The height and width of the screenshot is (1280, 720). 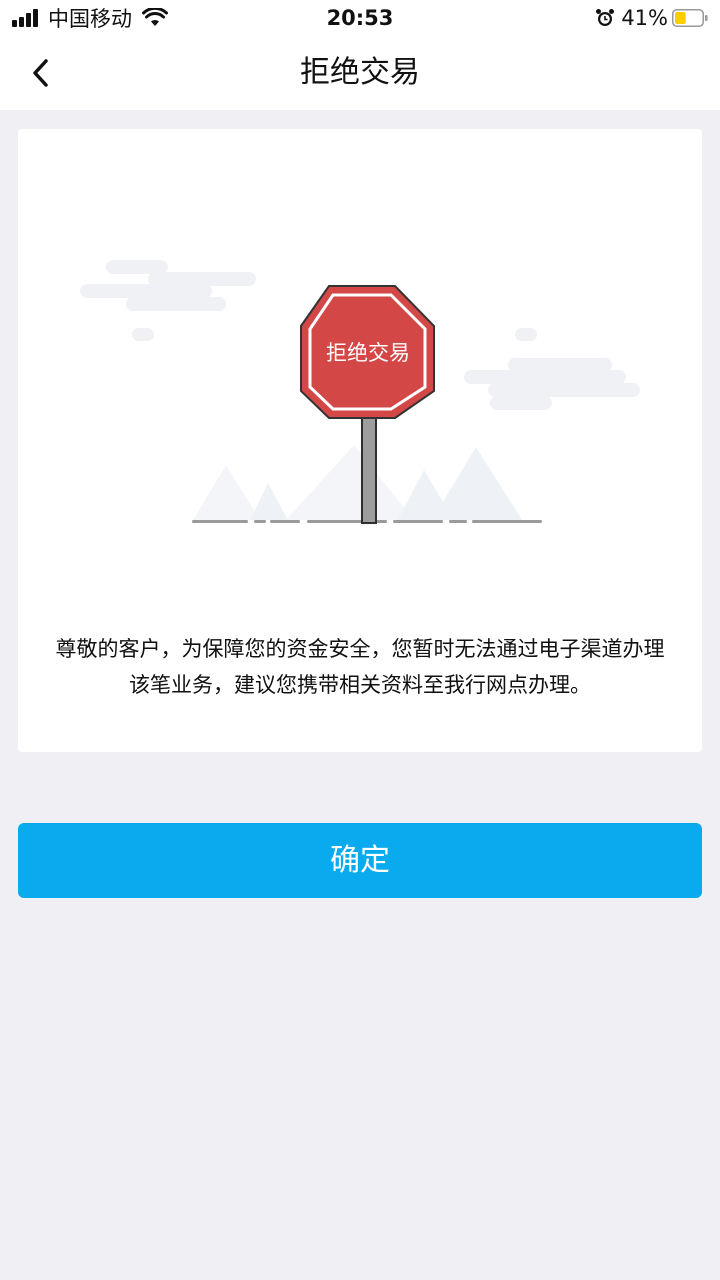 What do you see at coordinates (690, 18) in the screenshot?
I see `battery-icon` at bounding box center [690, 18].